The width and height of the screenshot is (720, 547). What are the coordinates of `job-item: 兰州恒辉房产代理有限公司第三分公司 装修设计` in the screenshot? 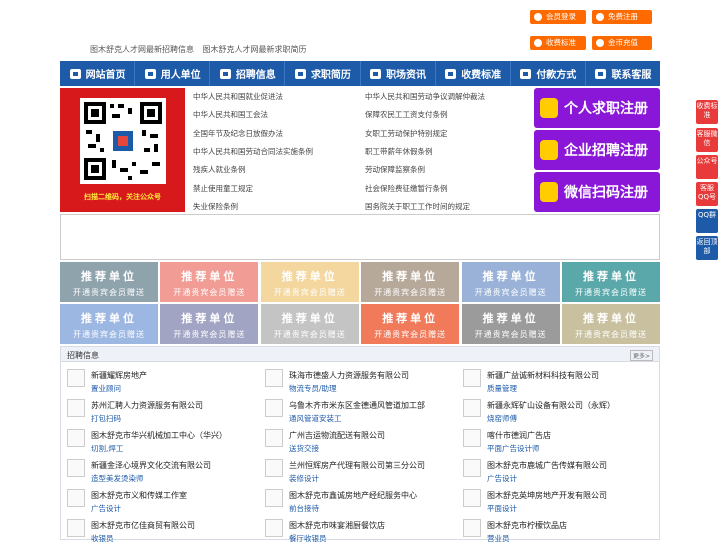 It's located at (356, 472).